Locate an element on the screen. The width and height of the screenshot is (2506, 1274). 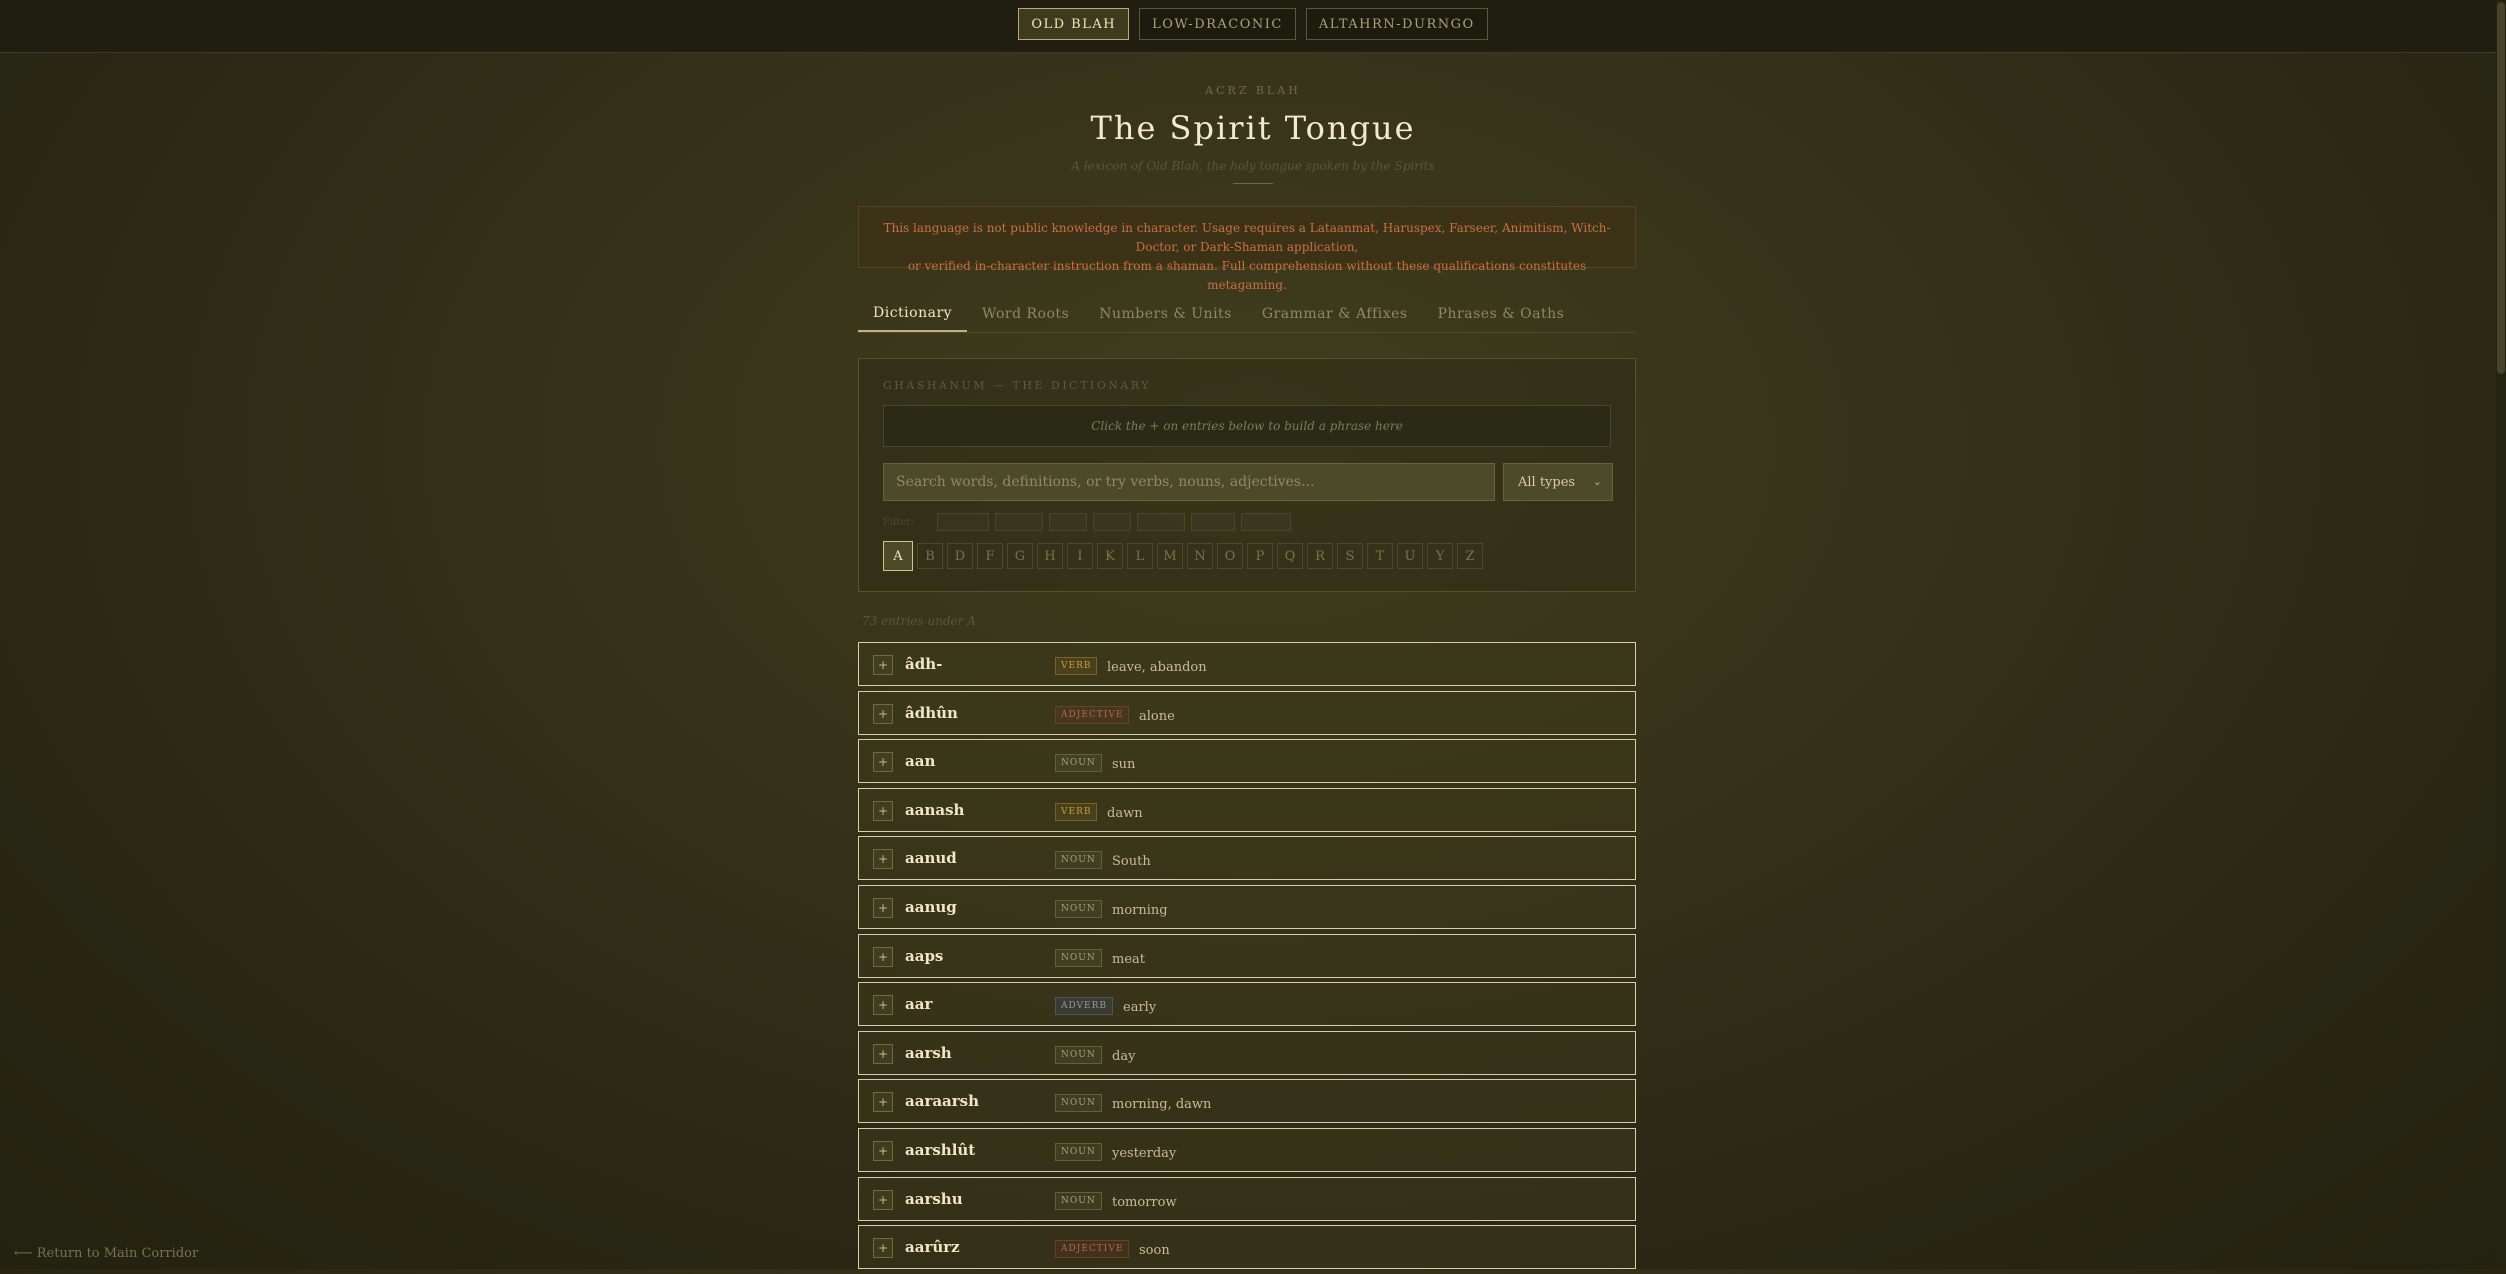
dictionary-entry: + aarûrz ADJECTIVE soon is located at coordinates (1247, 1247).